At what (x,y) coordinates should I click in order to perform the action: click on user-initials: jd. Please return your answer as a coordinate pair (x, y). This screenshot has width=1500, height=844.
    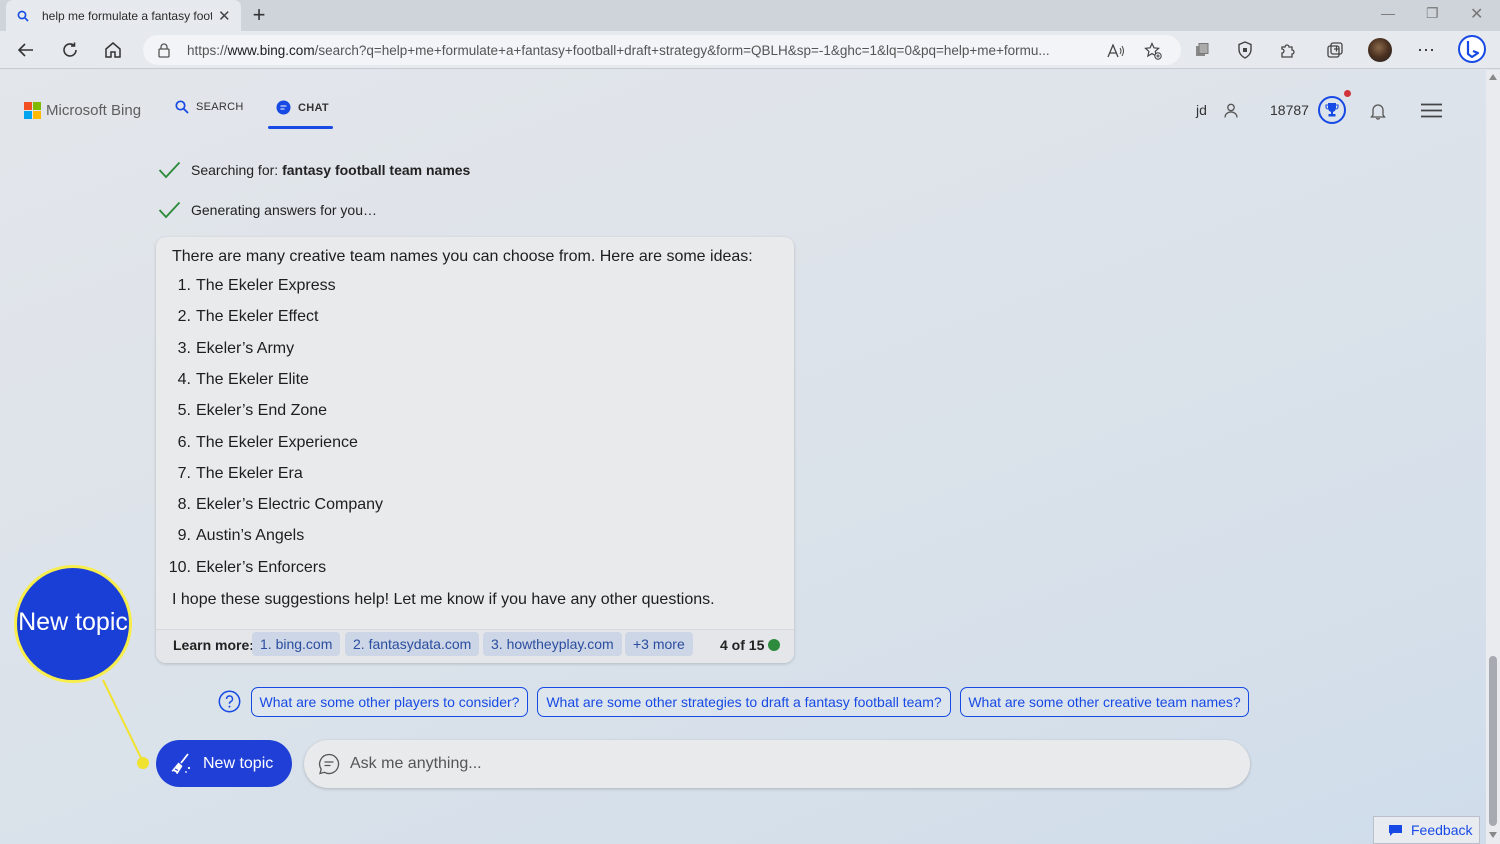
    Looking at the image, I should click on (1201, 110).